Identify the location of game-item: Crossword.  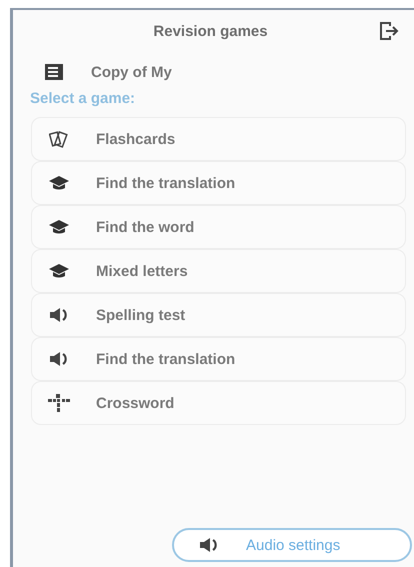
(218, 403).